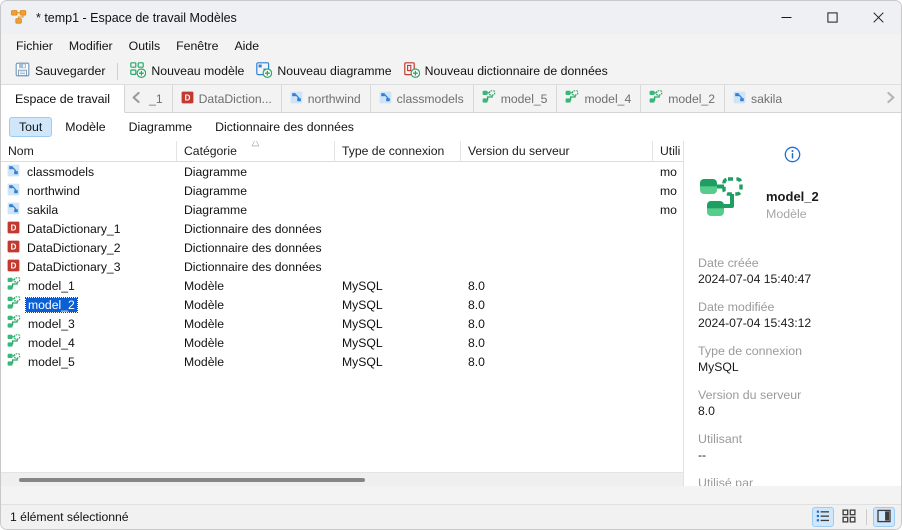 This screenshot has width=902, height=530. Describe the element at coordinates (421, 98) in the screenshot. I see `tab-classmodels: classmodels` at that location.